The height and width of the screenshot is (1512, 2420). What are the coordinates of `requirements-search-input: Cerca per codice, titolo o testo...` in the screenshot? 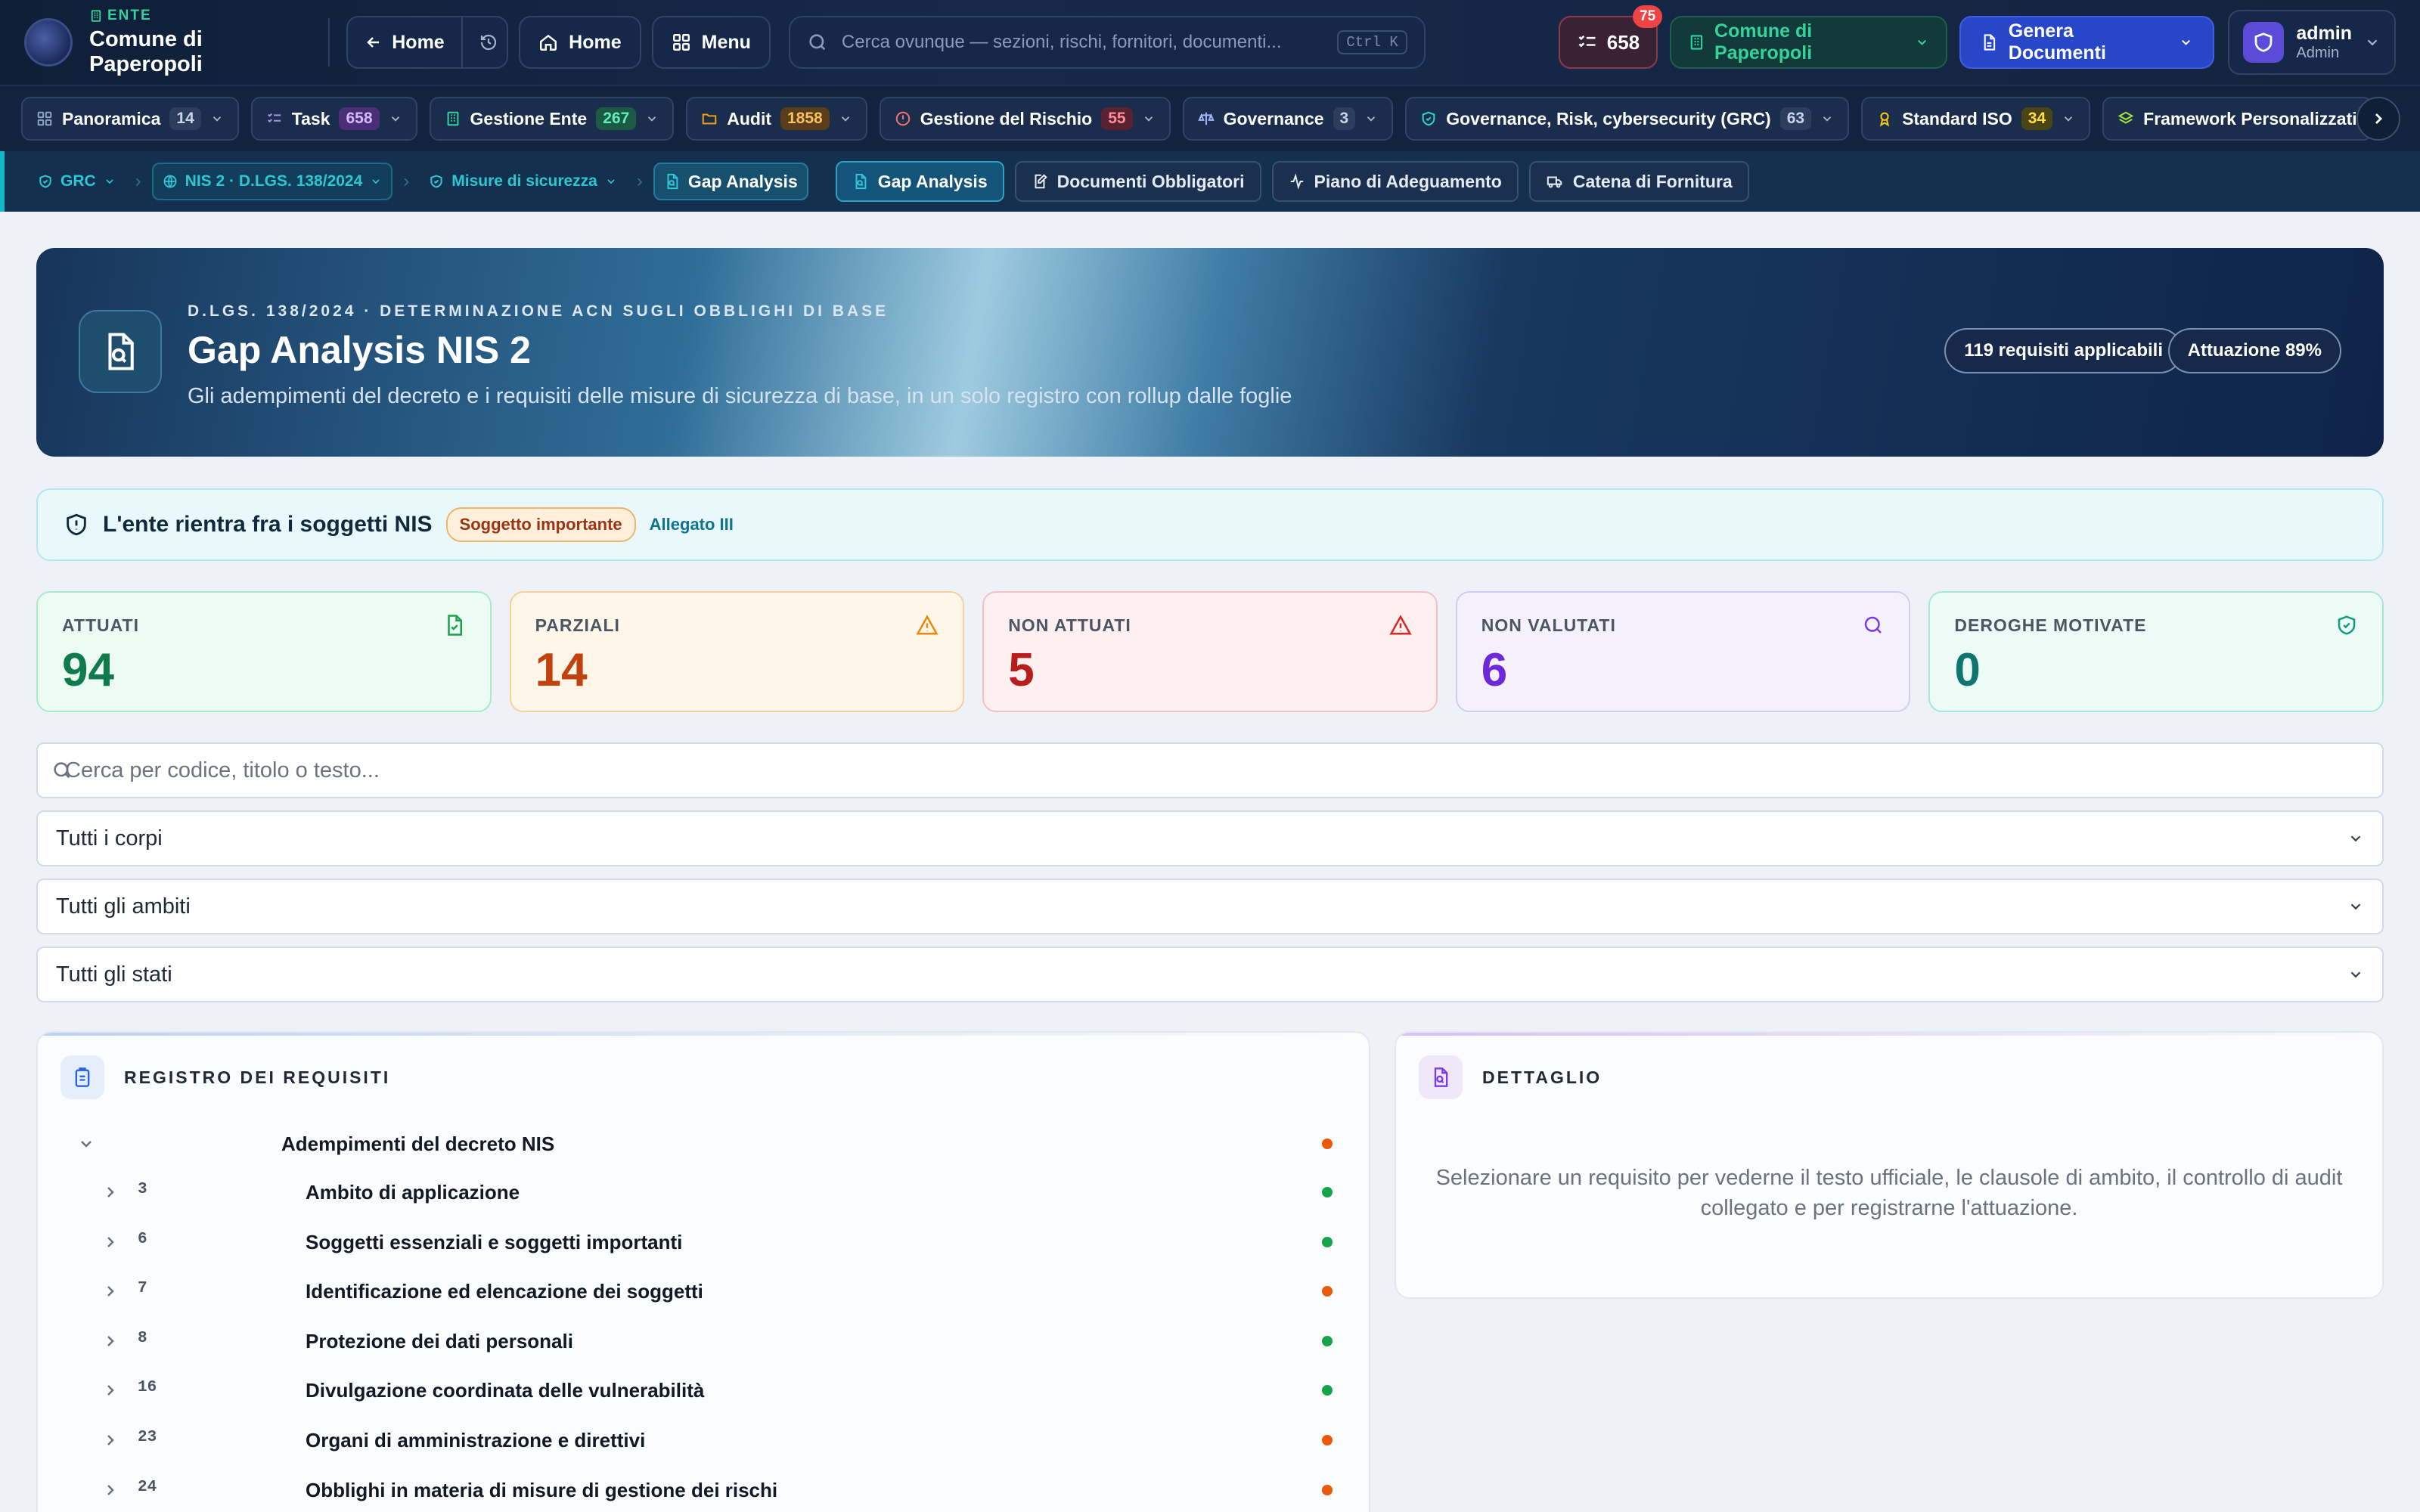 It's located at (1210, 770).